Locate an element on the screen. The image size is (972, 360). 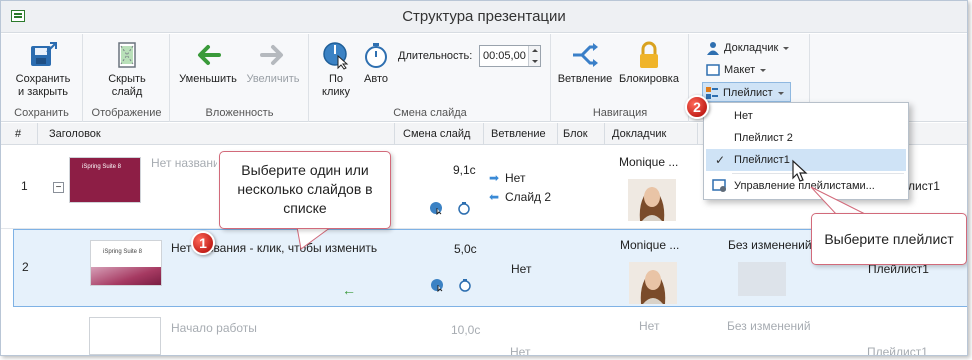
slide-thumbnail is located at coordinates (125, 336).